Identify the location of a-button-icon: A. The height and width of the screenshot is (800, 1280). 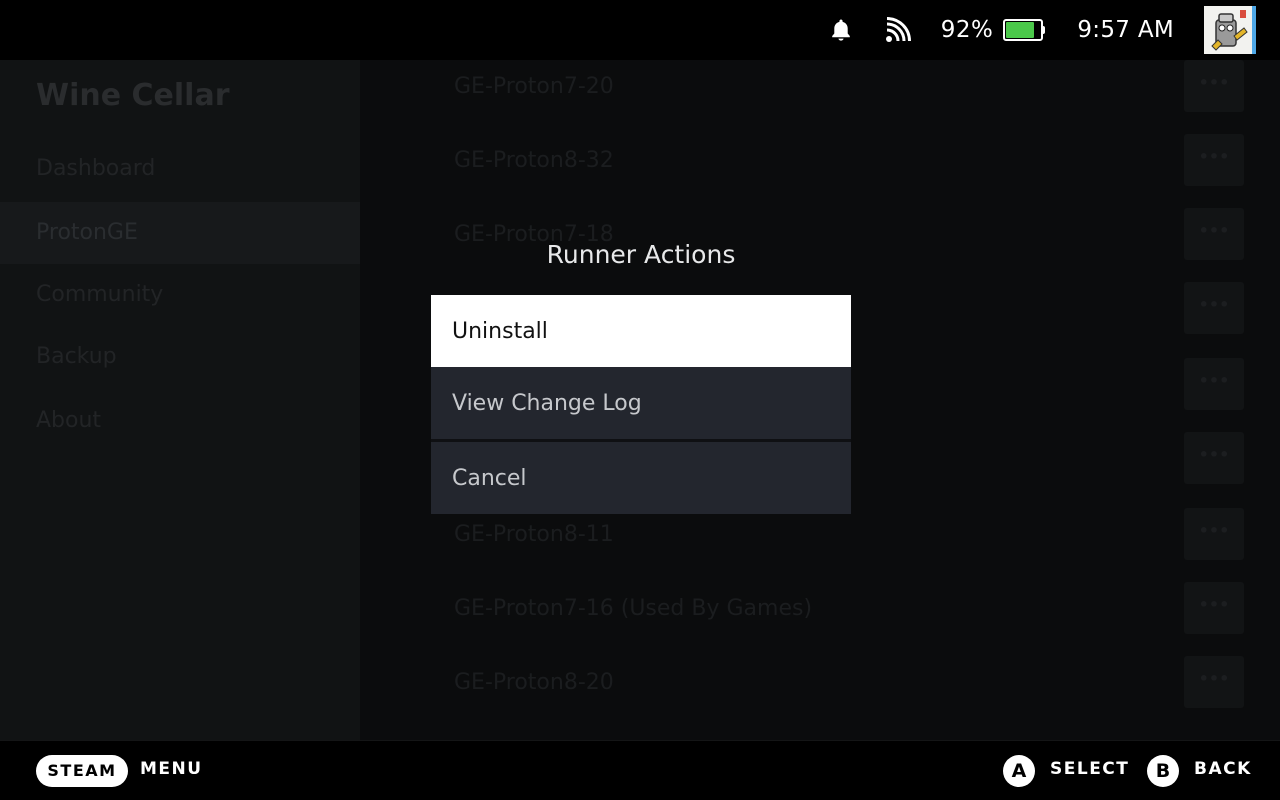
(1019, 771).